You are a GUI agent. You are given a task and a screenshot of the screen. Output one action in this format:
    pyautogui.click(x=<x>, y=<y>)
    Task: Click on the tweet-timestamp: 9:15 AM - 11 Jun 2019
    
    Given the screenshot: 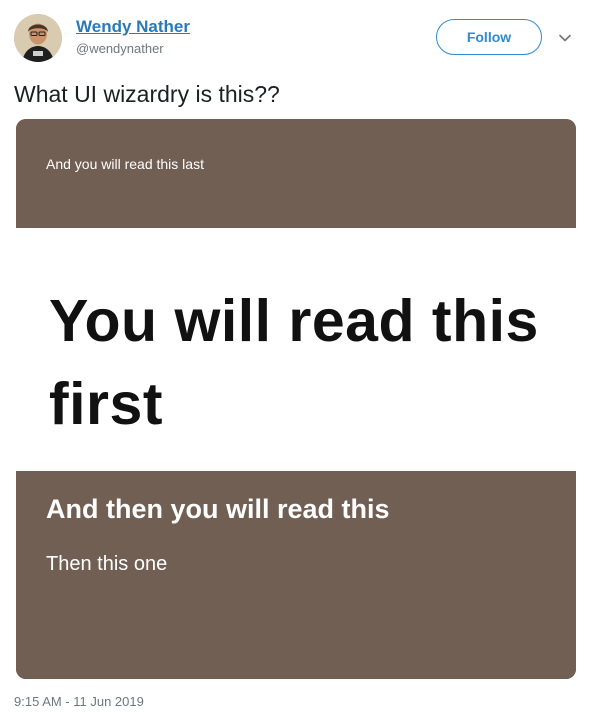 What is the action you would take?
    pyautogui.click(x=79, y=702)
    